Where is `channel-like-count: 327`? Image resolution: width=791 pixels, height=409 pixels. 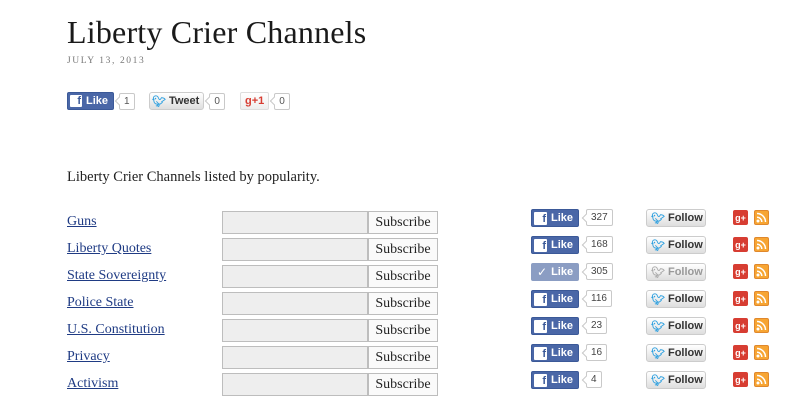
channel-like-count: 327 is located at coordinates (599, 217).